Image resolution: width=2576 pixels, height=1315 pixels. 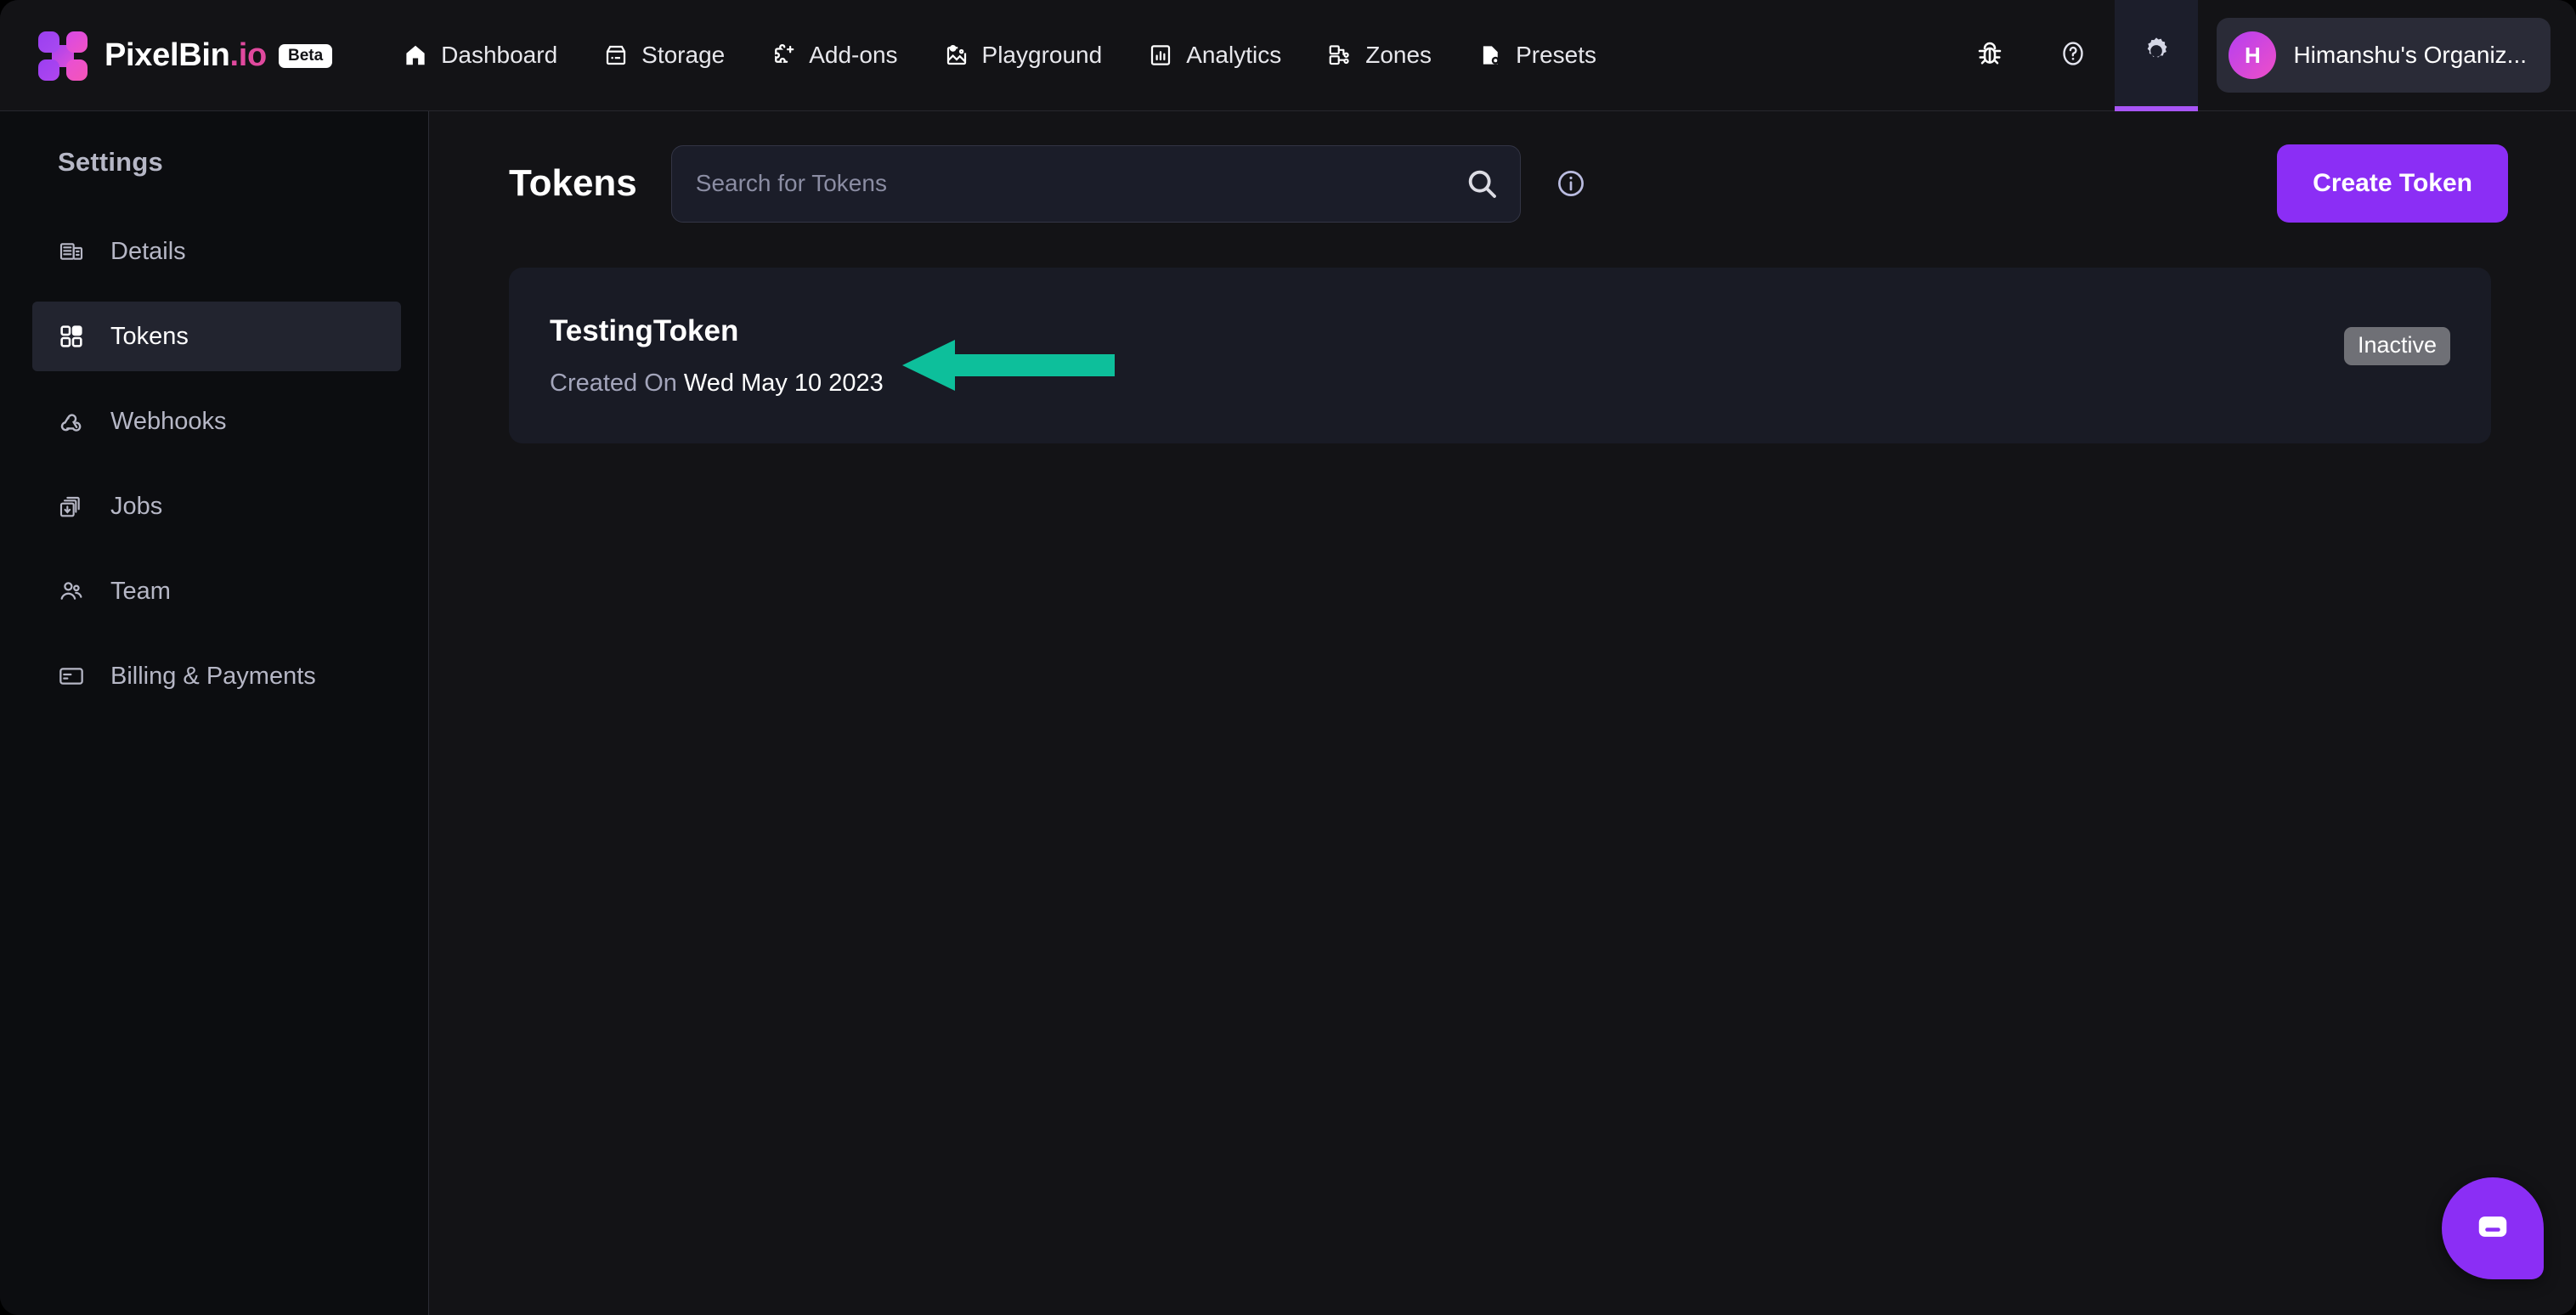 What do you see at coordinates (63, 56) in the screenshot?
I see `pixelbin-logo-icon` at bounding box center [63, 56].